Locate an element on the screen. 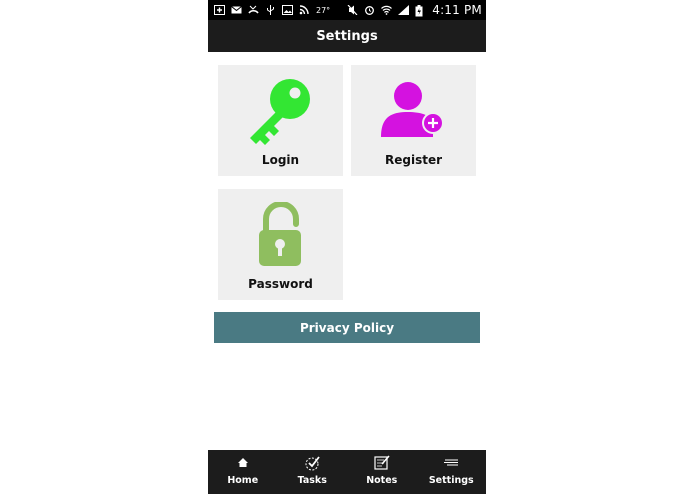  bottom-nav: Home Tasks Notes Settings is located at coordinates (347, 472).